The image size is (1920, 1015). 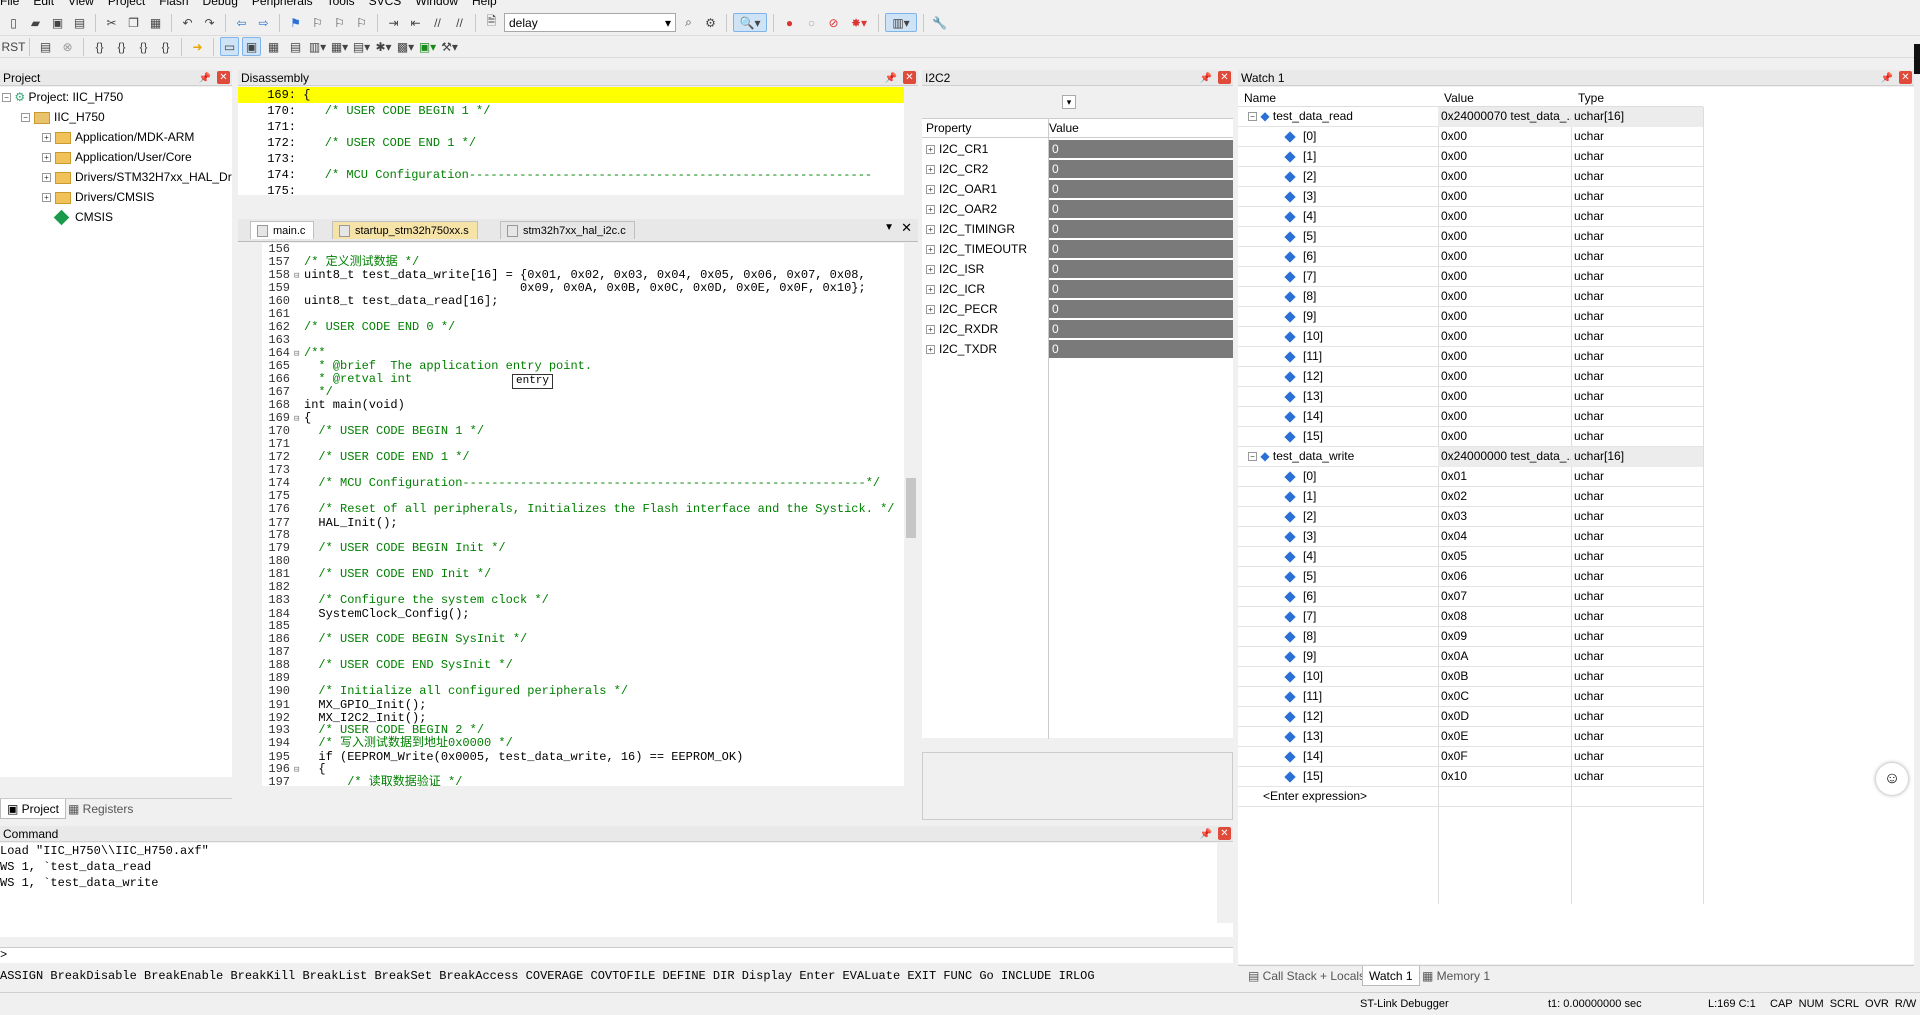 I want to click on debug-session-icon: 🔍▾, so click(x=750, y=22).